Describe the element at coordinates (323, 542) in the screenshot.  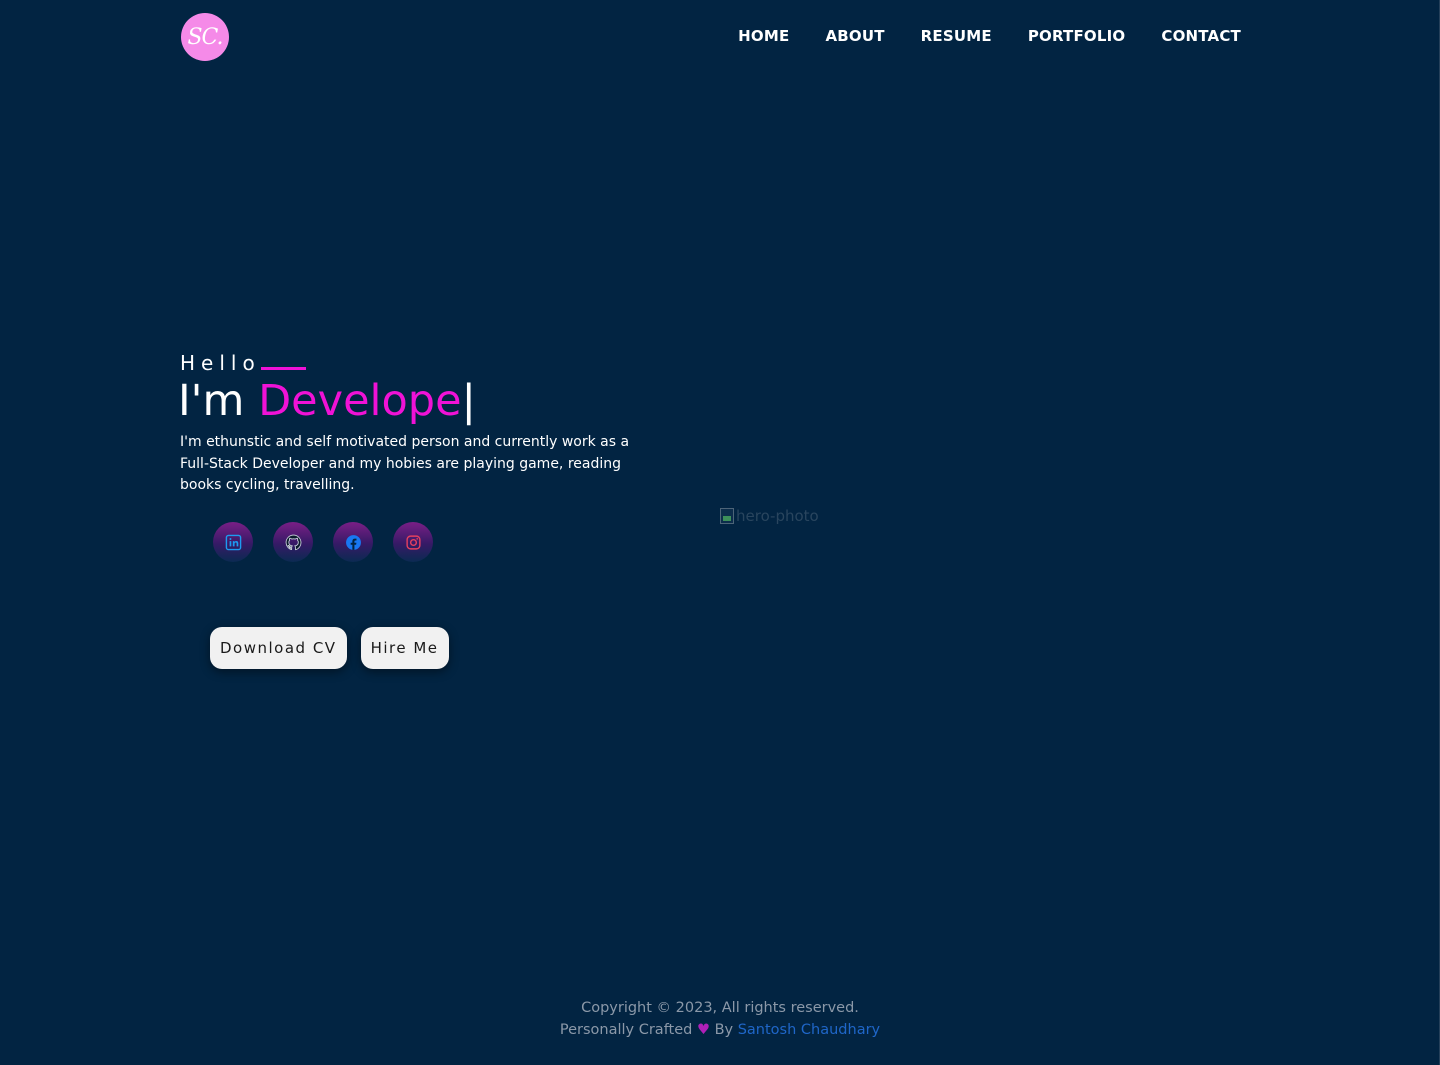
I see `social-links` at that location.